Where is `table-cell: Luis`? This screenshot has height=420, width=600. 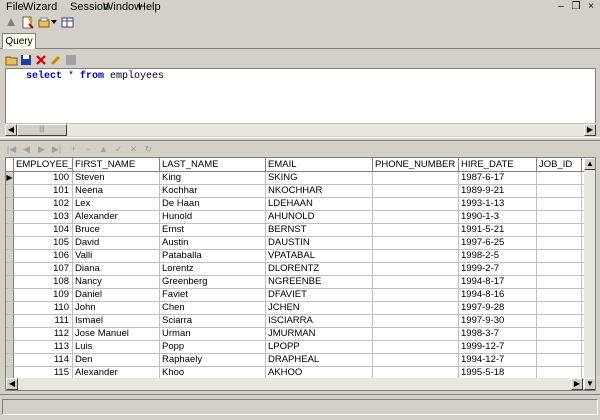
table-cell: Luis is located at coordinates (116, 347).